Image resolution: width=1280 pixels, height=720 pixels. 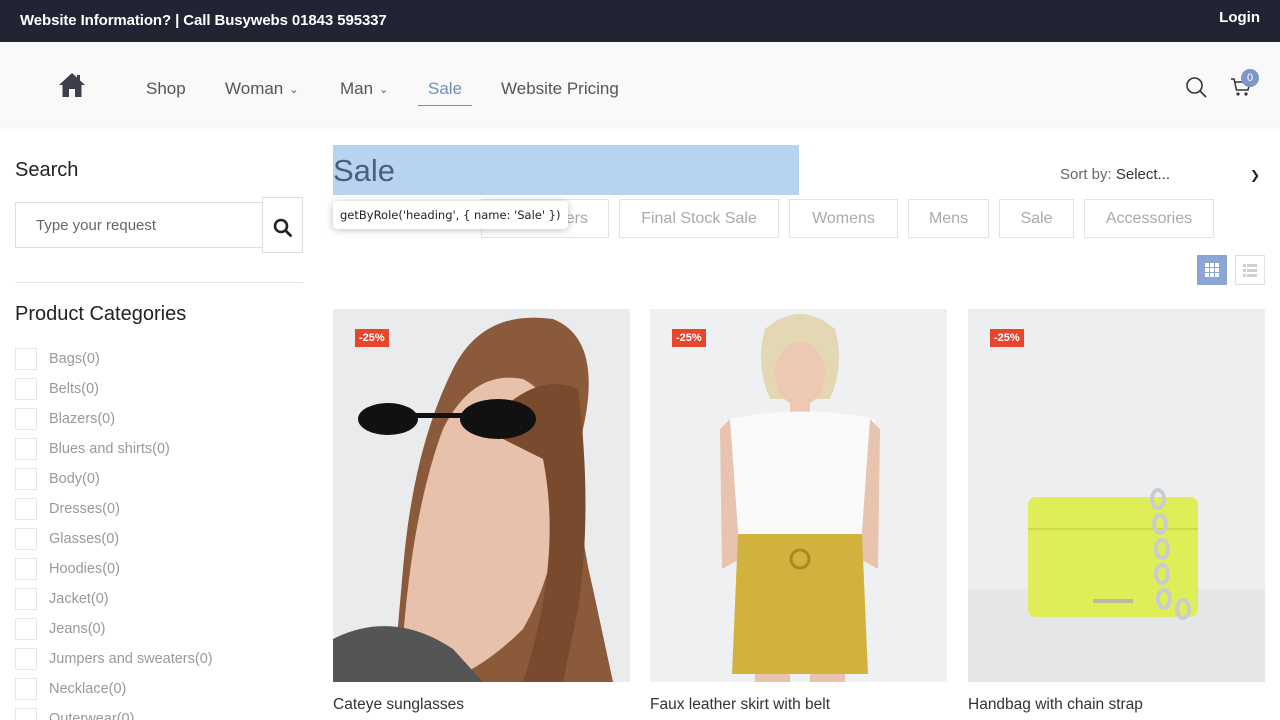 I want to click on nav-shop: Shop, so click(x=166, y=89).